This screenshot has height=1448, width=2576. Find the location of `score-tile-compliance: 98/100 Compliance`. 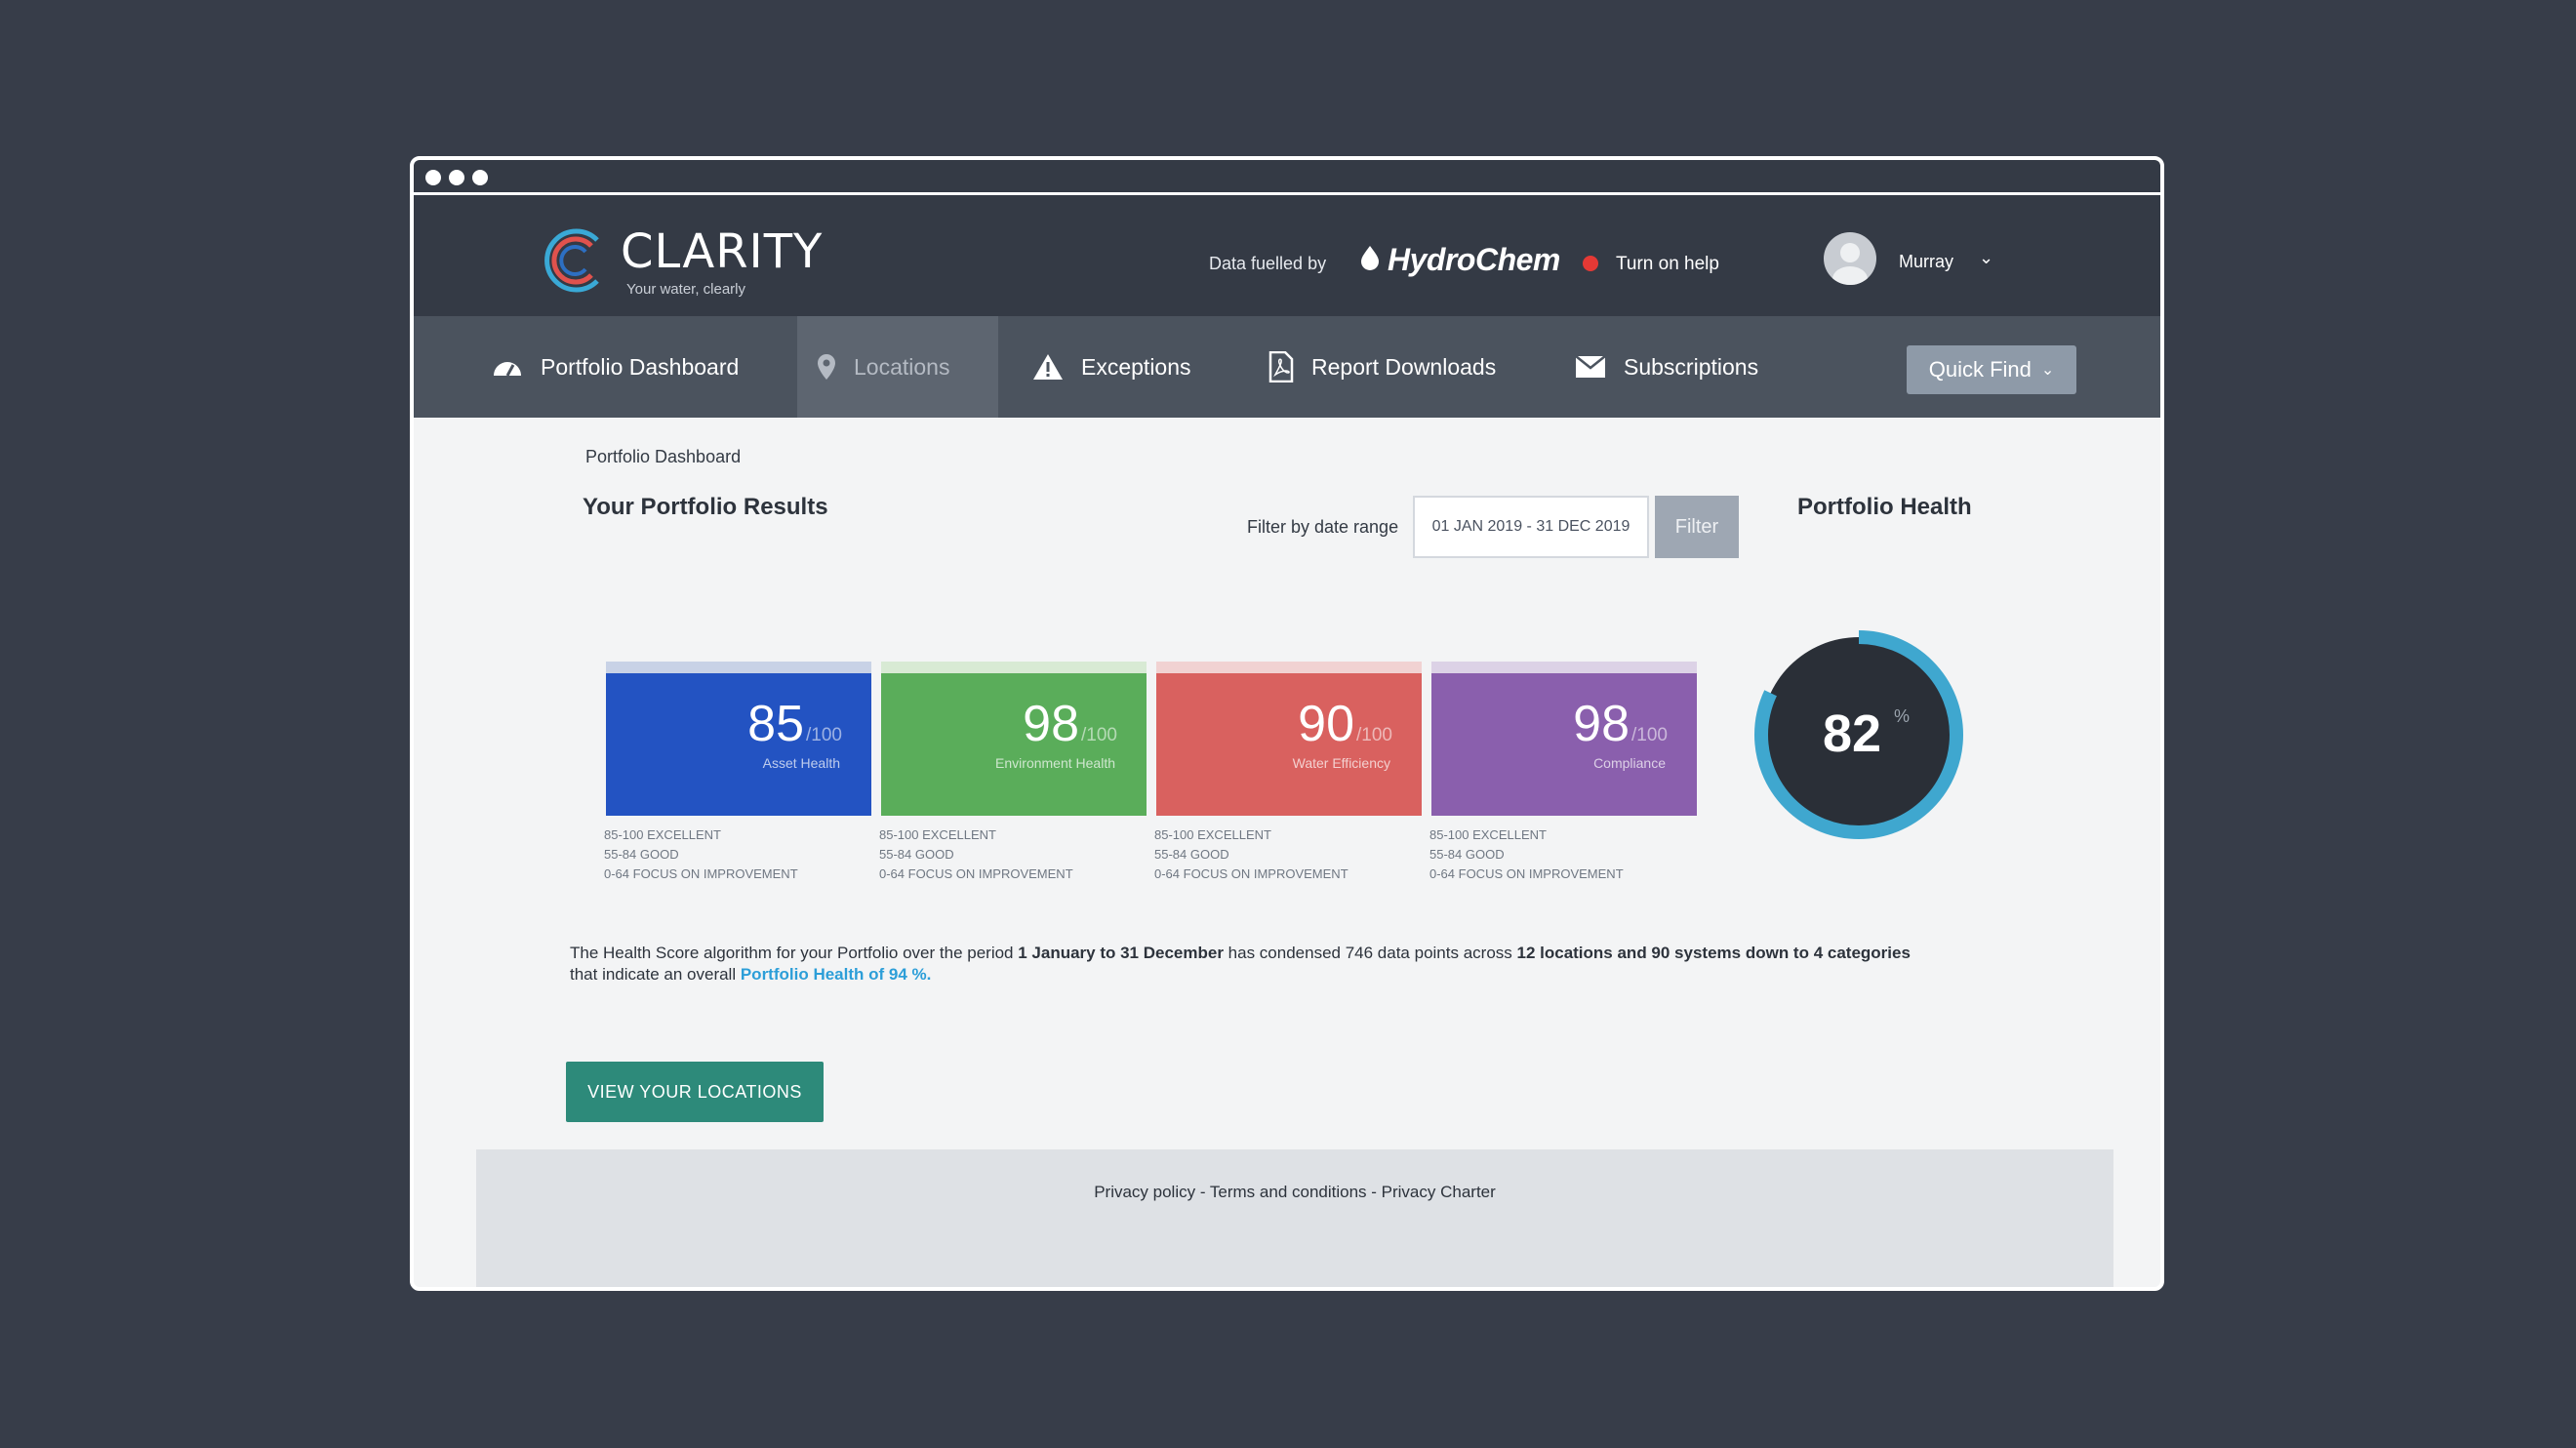

score-tile-compliance: 98/100 Compliance is located at coordinates (1564, 739).